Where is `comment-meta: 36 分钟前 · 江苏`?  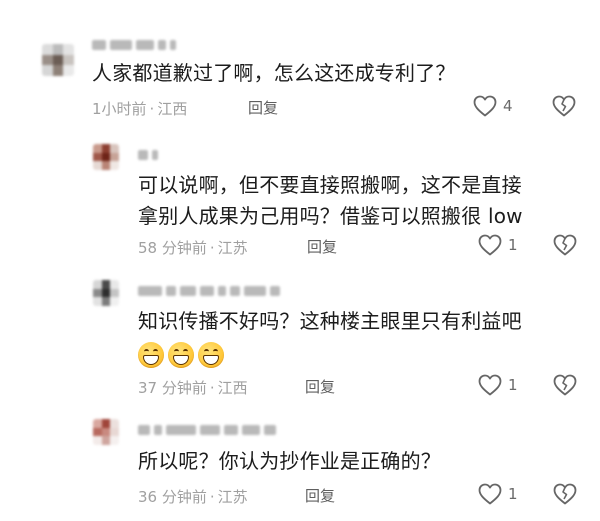 comment-meta: 36 分钟前 · 江苏 is located at coordinates (193, 496).